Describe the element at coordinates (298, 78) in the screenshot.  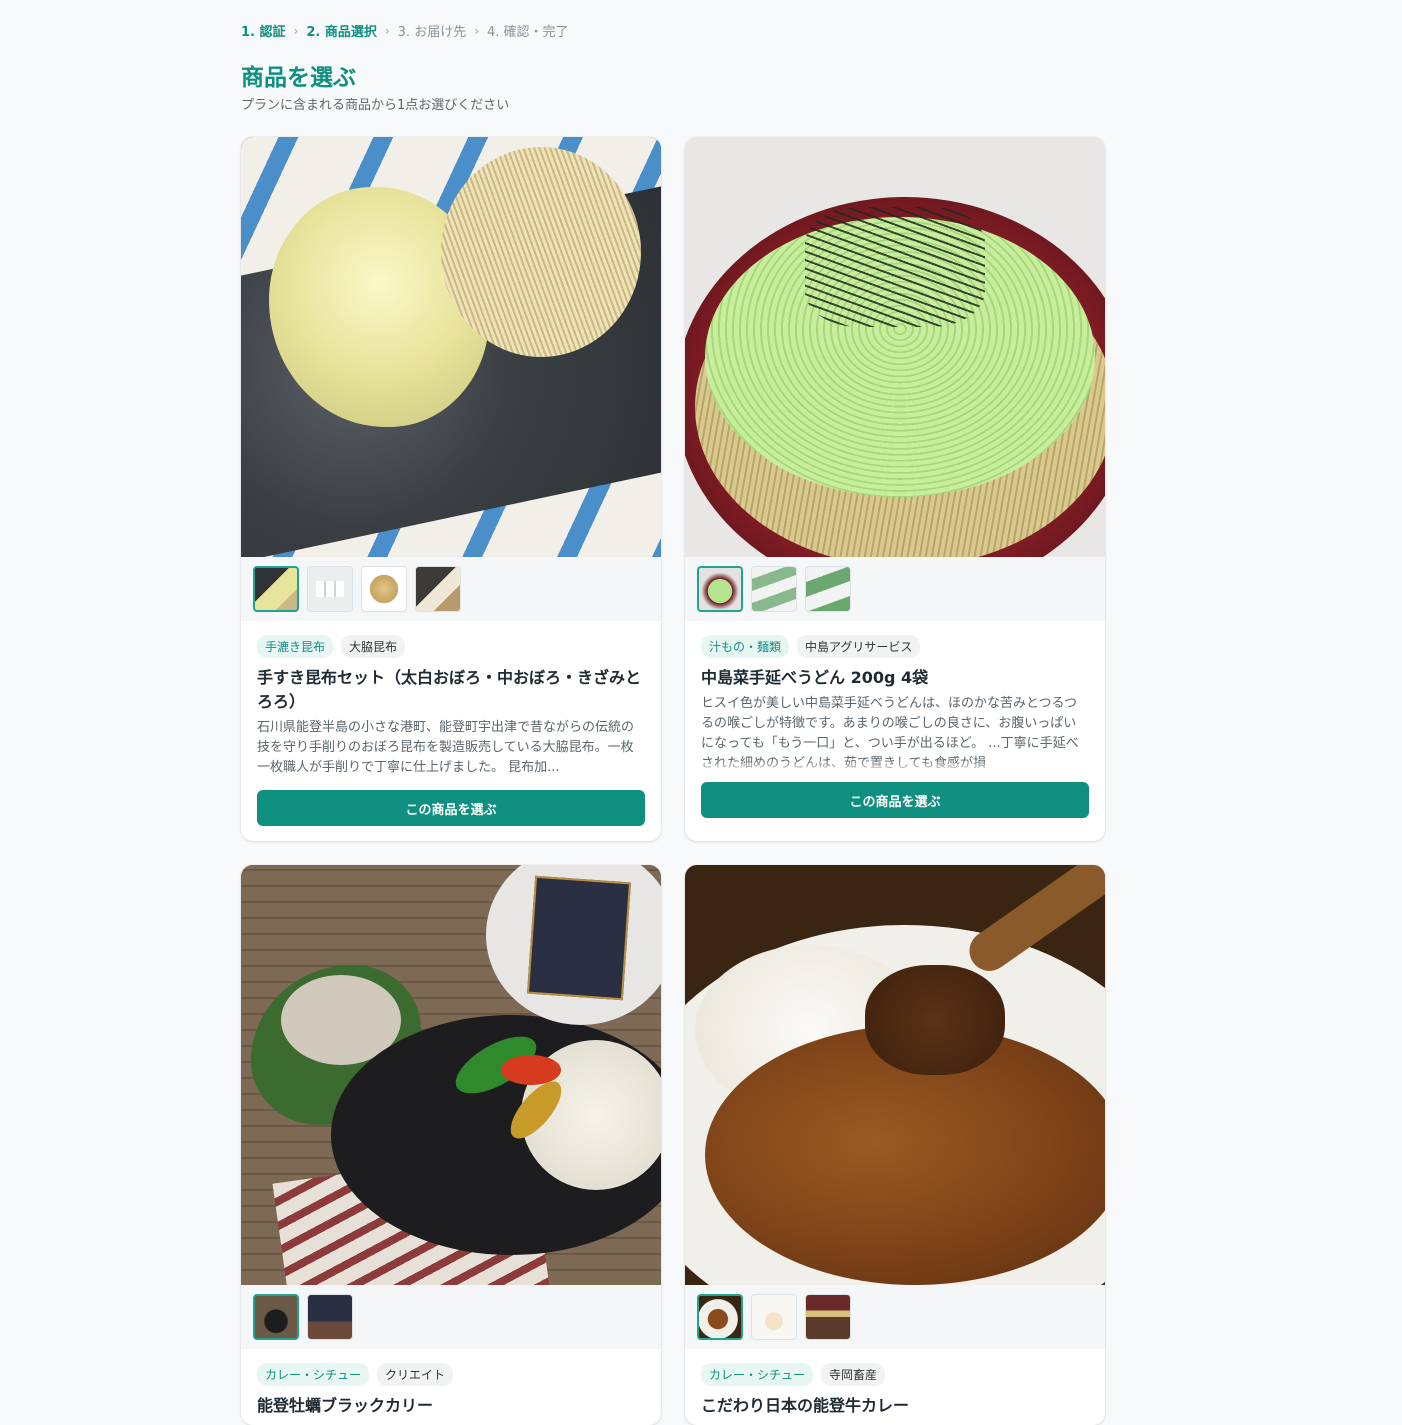
I see `page-title: 商品を選ぶ` at that location.